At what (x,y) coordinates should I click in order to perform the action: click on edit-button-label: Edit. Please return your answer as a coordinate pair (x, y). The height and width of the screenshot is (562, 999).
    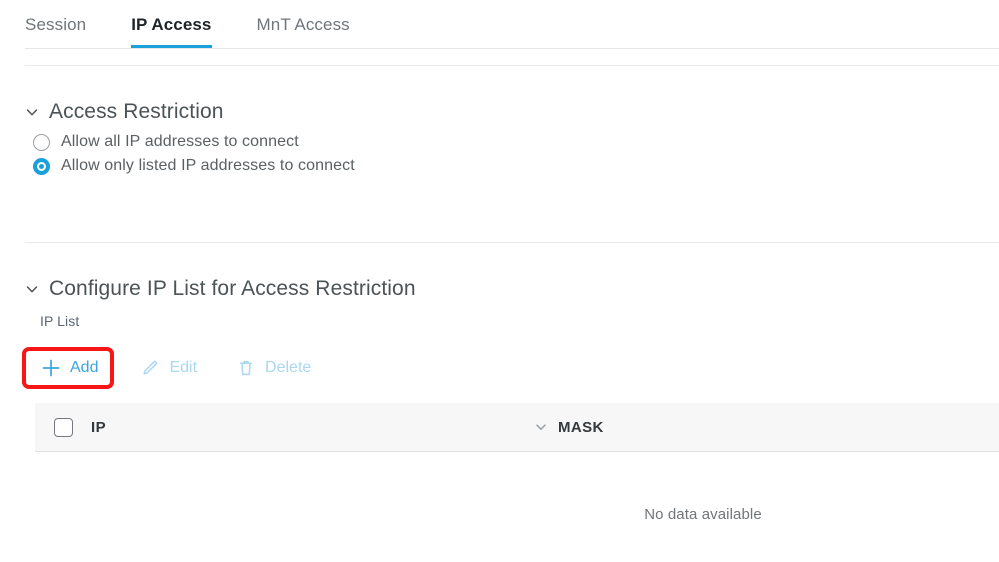
    Looking at the image, I should click on (183, 367).